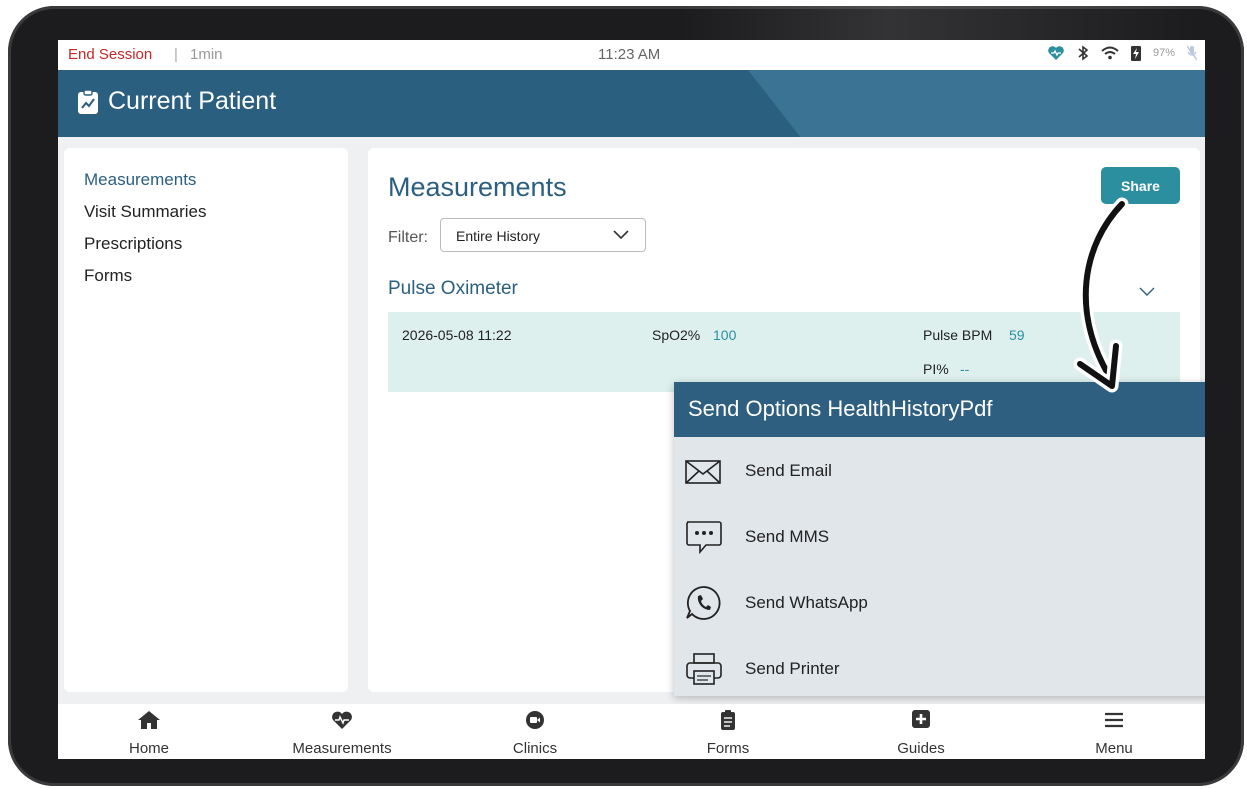  I want to click on section-title-pulse-oximeter: Pulse Oximeter, so click(453, 289).